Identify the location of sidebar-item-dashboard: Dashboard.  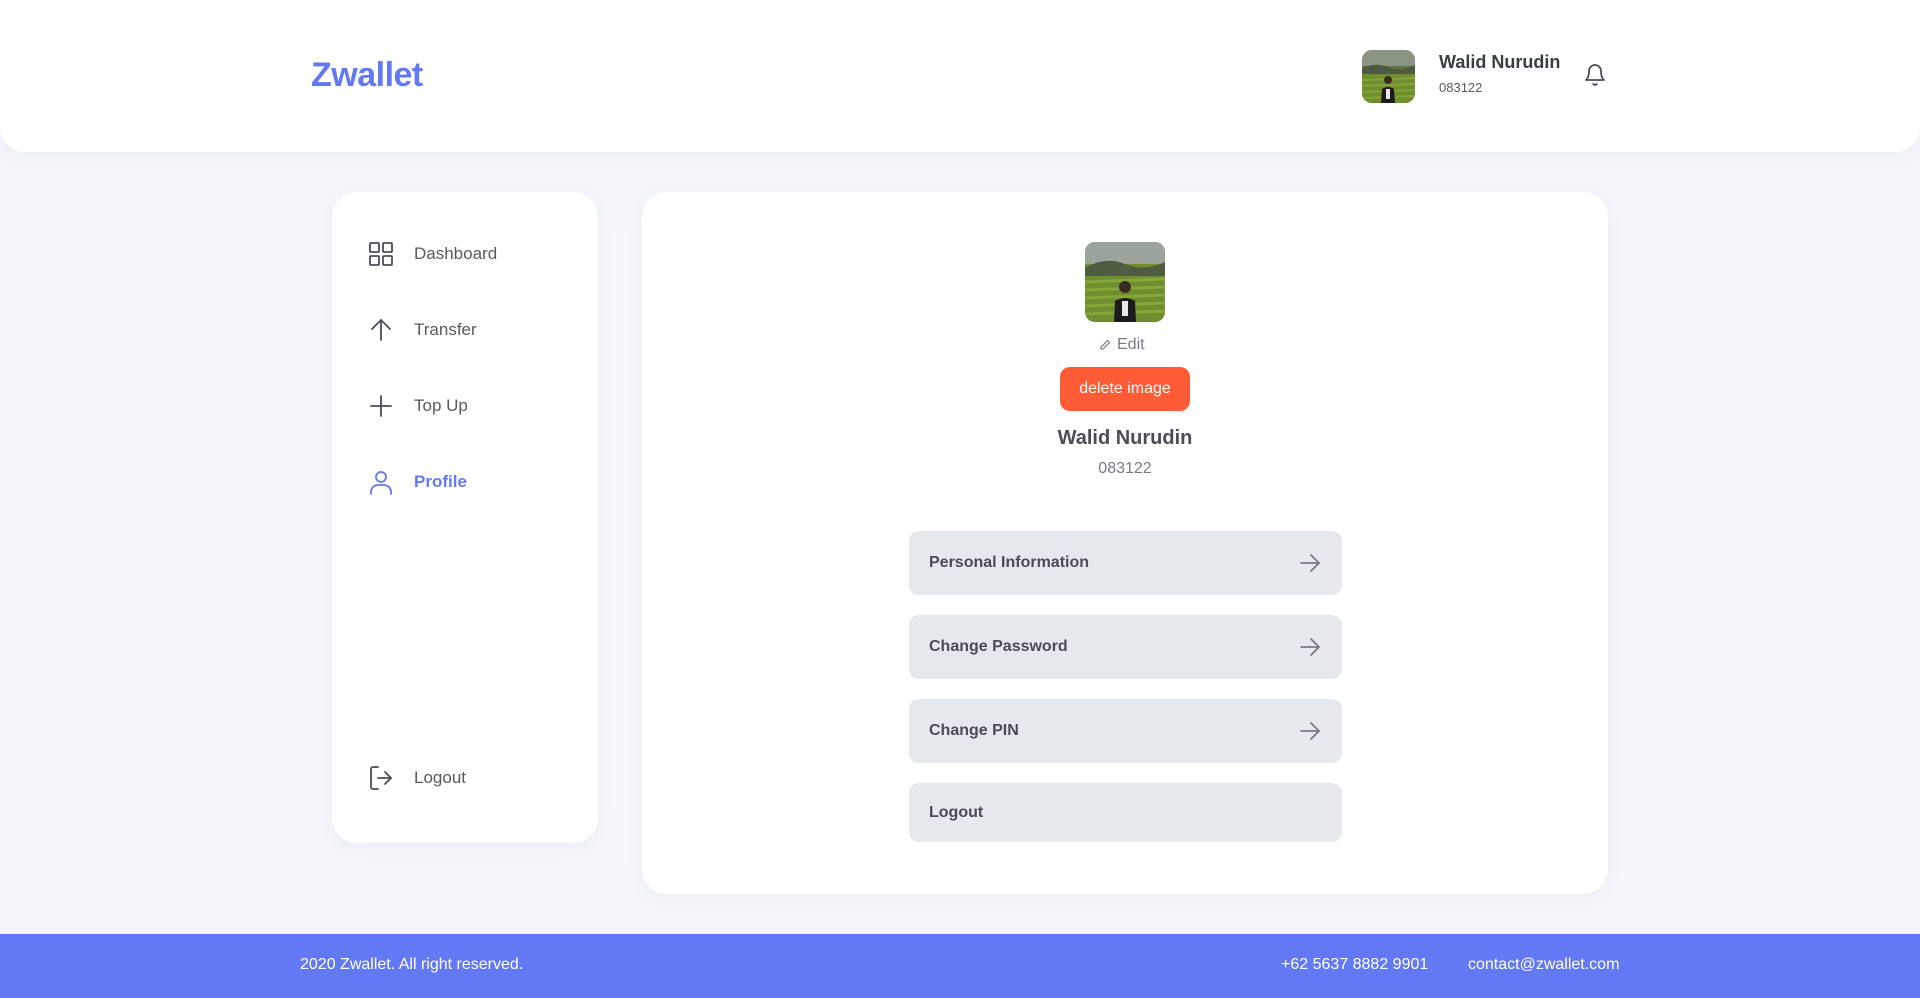
(432, 254).